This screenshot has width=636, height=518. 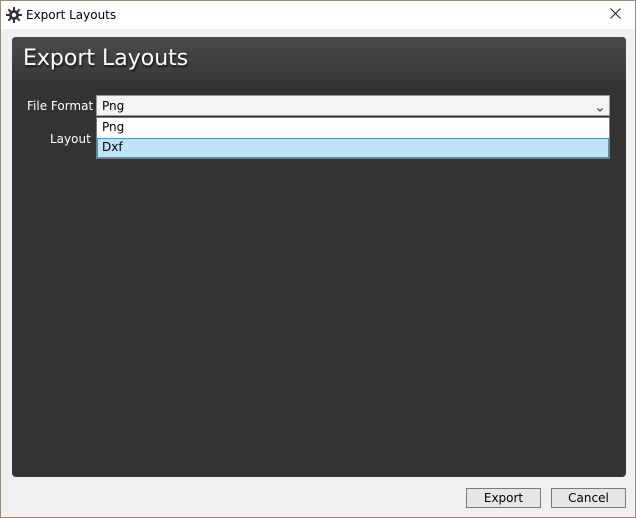 I want to click on file-format-dropdown-list: Png Dxf, so click(x=353, y=138).